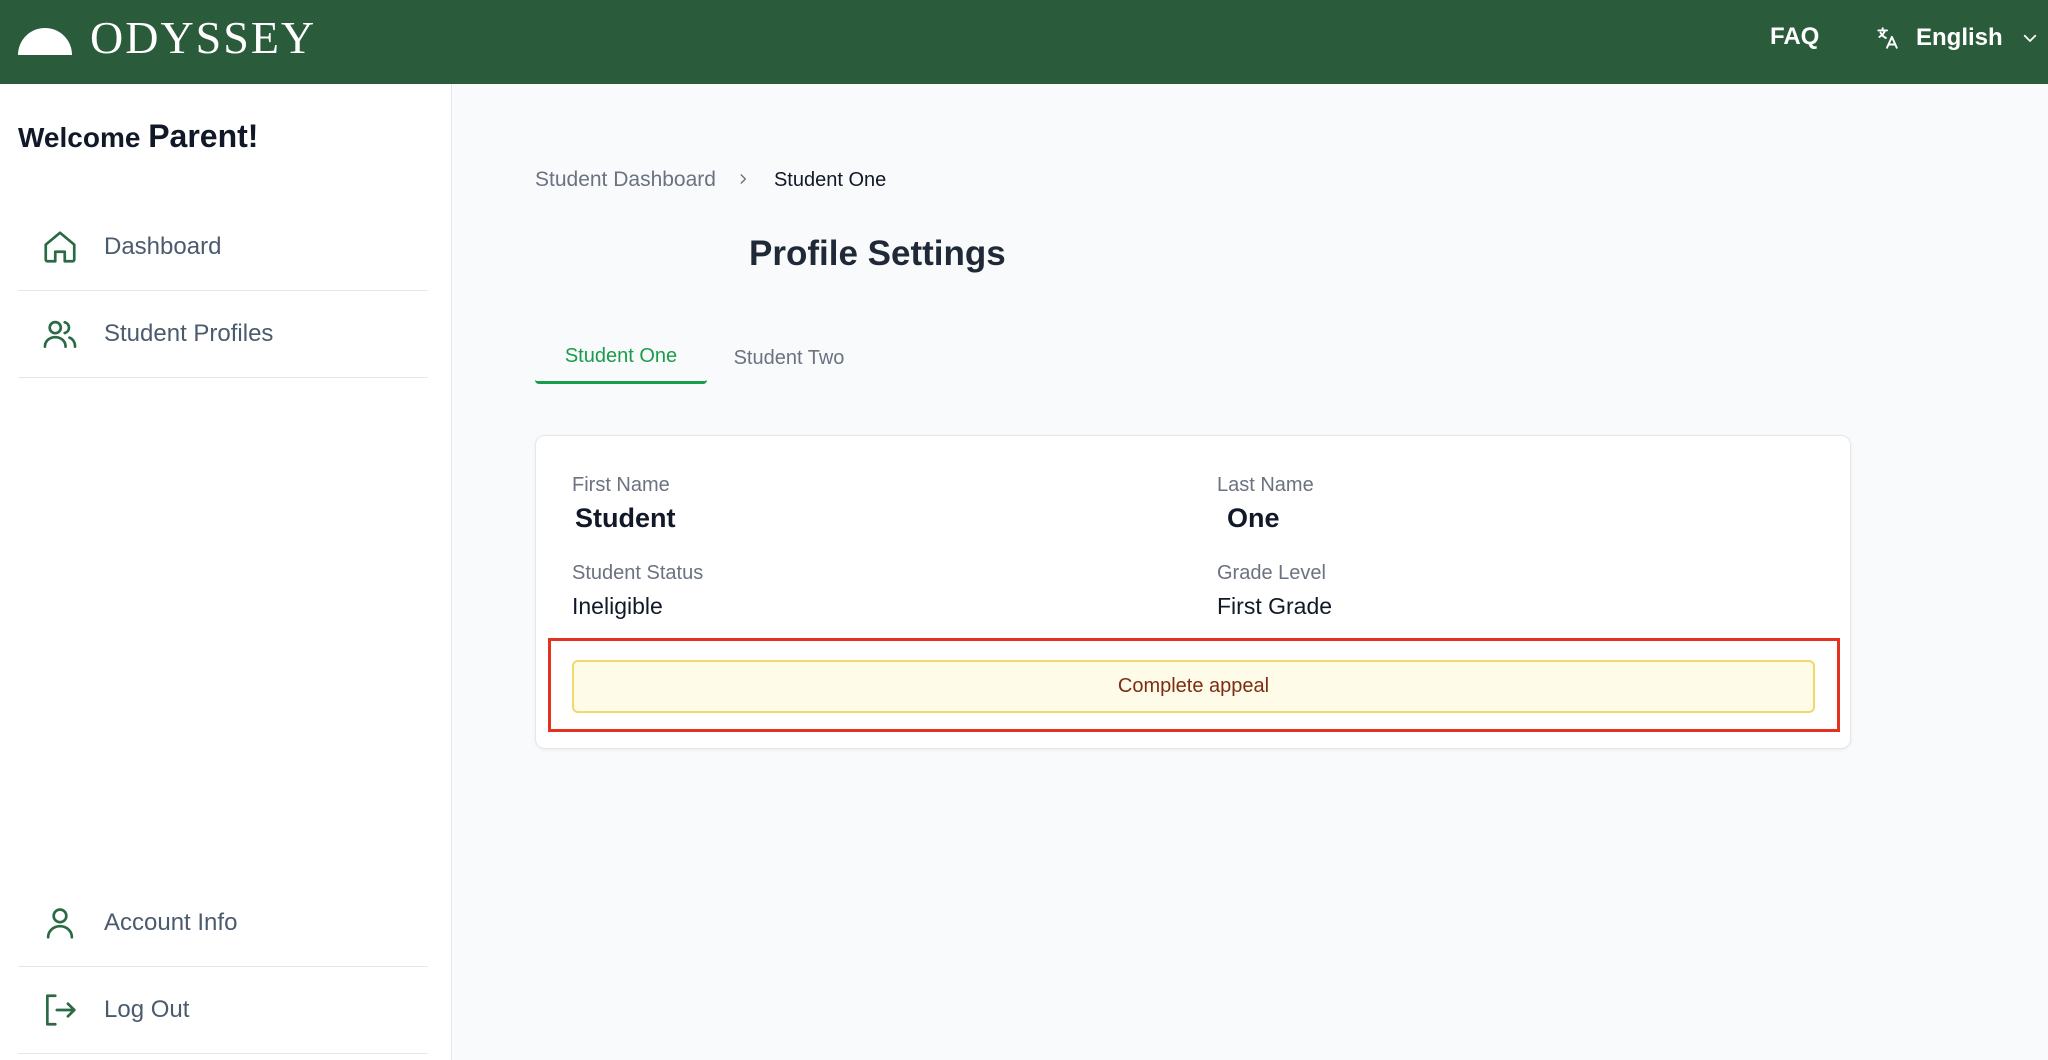 Image resolution: width=2048 pixels, height=1060 pixels. I want to click on translate-icon, so click(1887, 38).